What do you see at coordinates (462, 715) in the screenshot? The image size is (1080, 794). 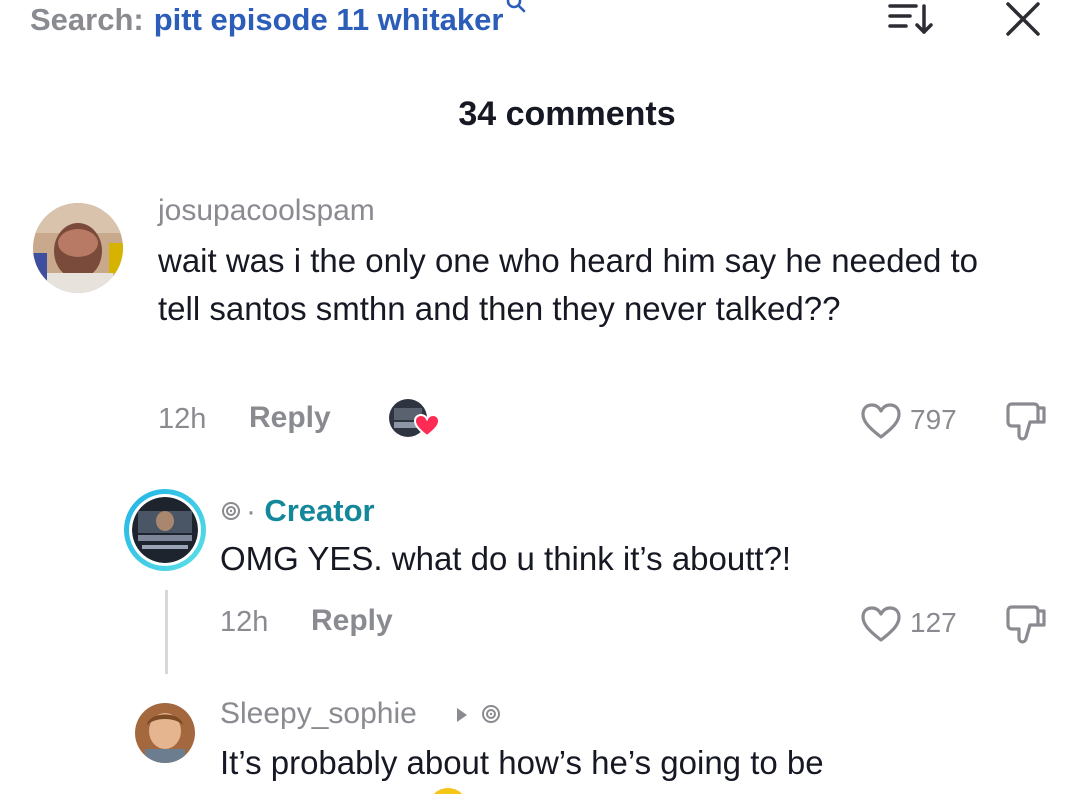 I see `reply-arrow-icon` at bounding box center [462, 715].